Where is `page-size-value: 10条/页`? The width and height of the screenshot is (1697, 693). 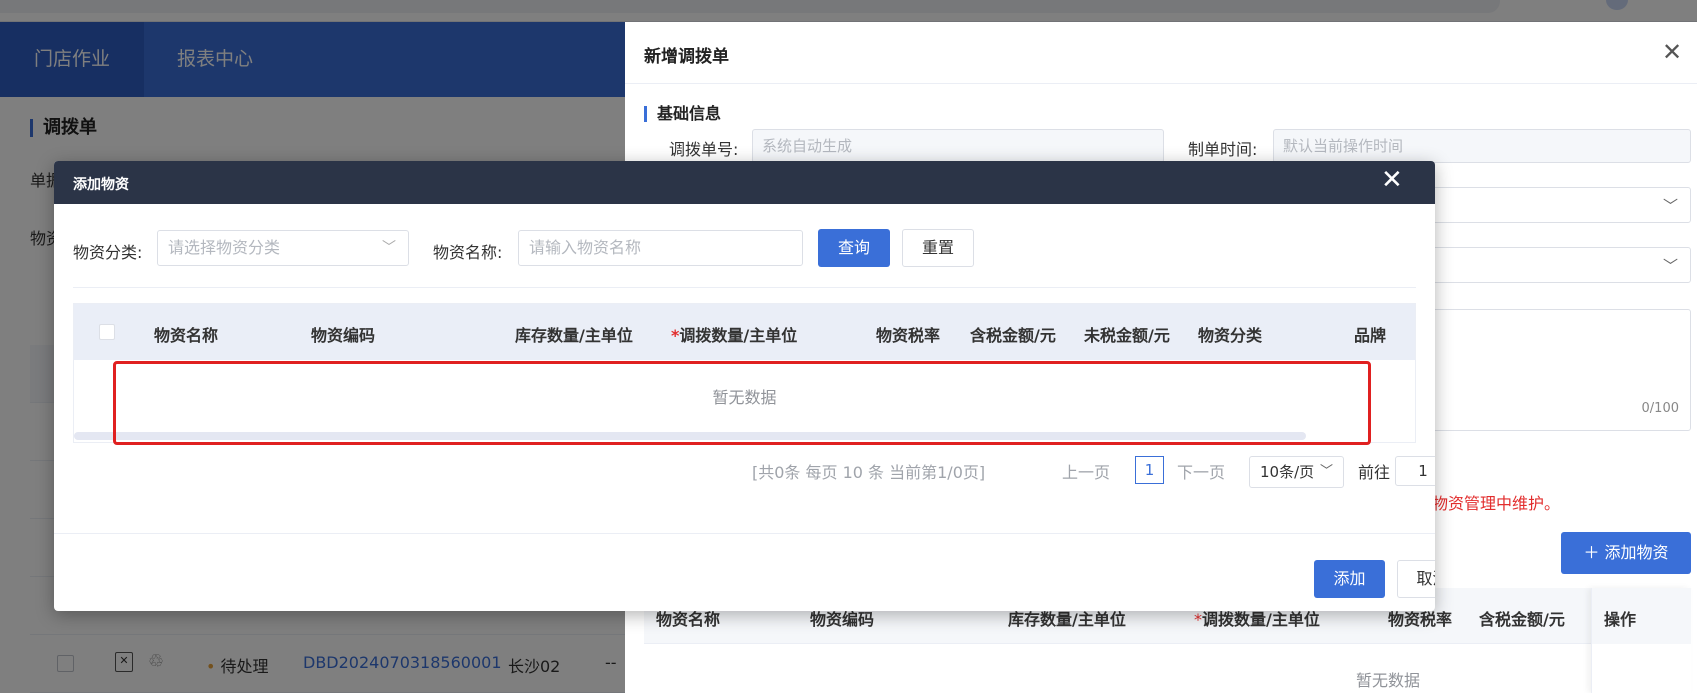 page-size-value: 10条/页 is located at coordinates (1287, 472).